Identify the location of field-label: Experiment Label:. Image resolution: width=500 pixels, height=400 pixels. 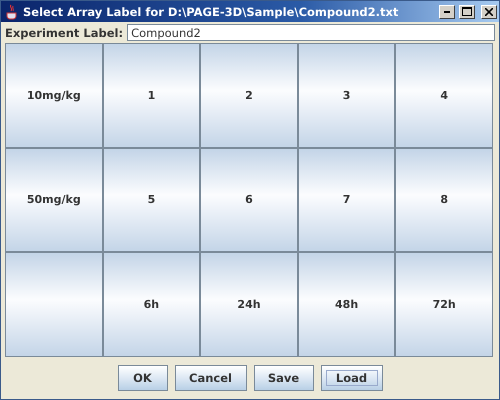
(64, 33).